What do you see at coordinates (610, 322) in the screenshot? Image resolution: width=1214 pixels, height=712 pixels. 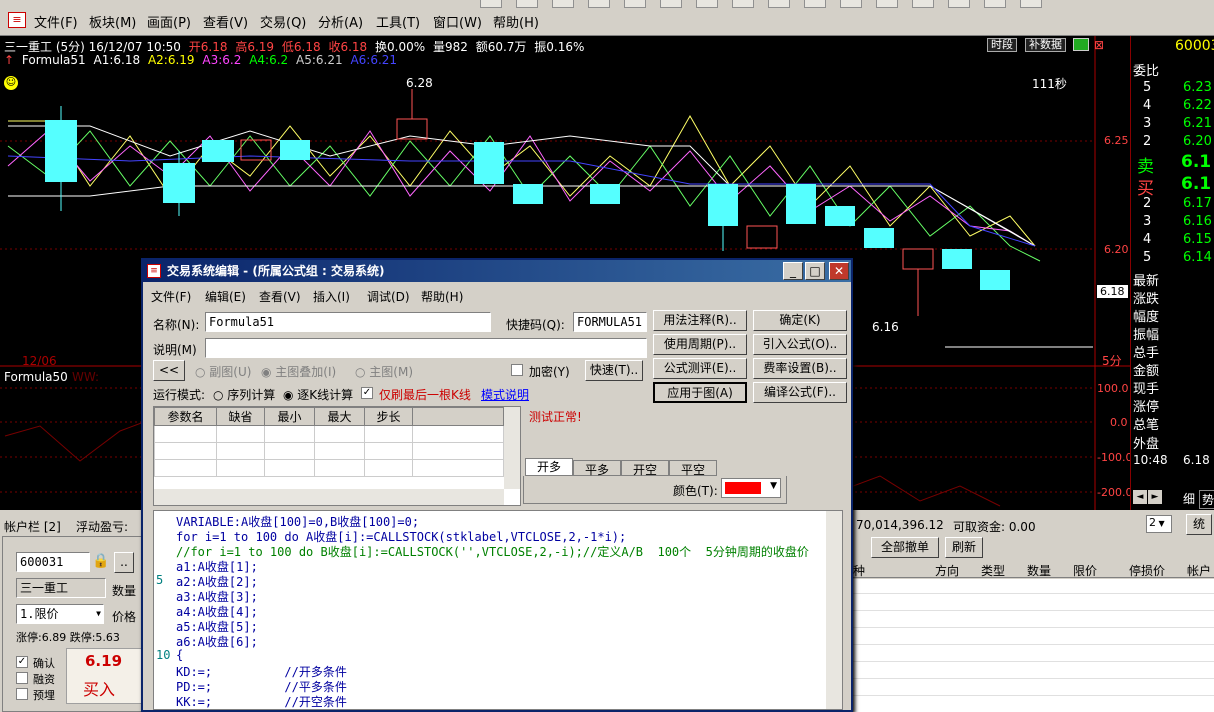 I see `shortcut-input: FORMULA51` at bounding box center [610, 322].